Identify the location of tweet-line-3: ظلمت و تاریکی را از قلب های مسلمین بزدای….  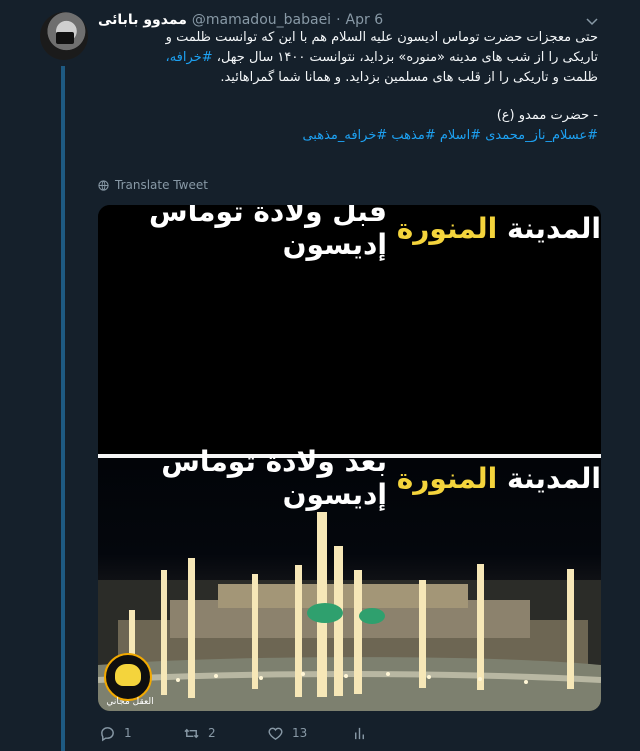
(409, 77).